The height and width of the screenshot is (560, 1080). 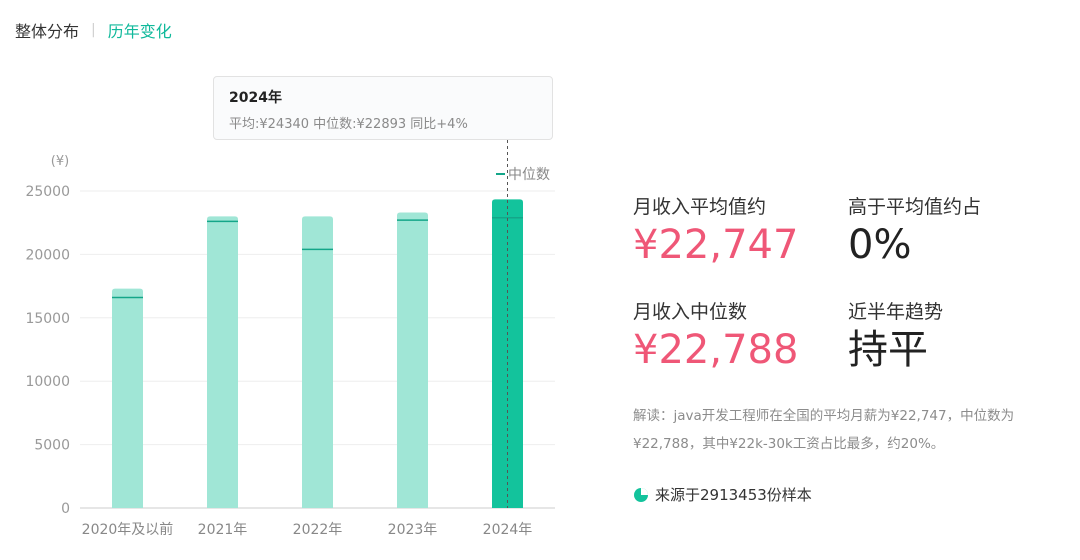 I want to click on tab-yearly-change: 历年变化, so click(x=140, y=30).